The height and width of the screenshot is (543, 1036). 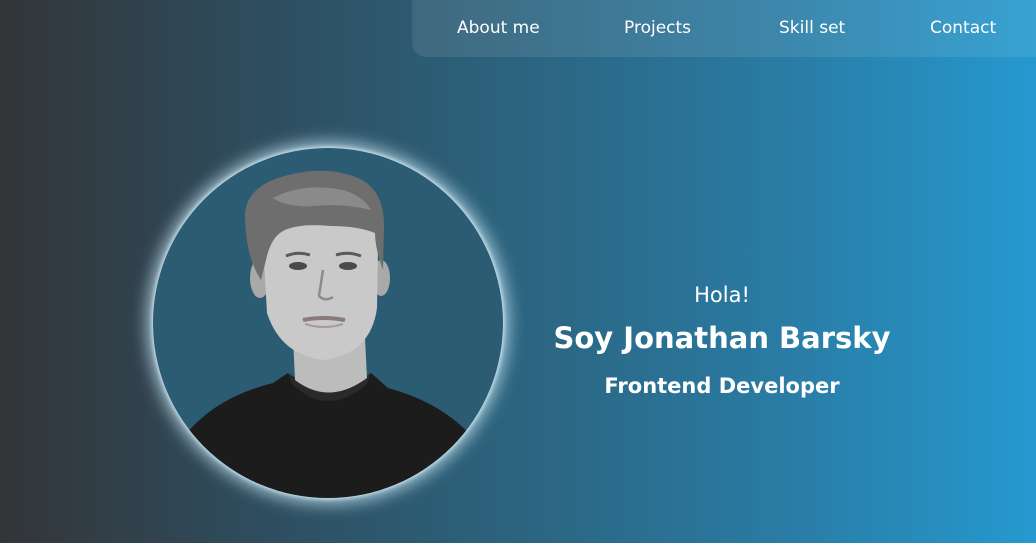 What do you see at coordinates (963, 28) in the screenshot?
I see `nav-link-contact: Contact` at bounding box center [963, 28].